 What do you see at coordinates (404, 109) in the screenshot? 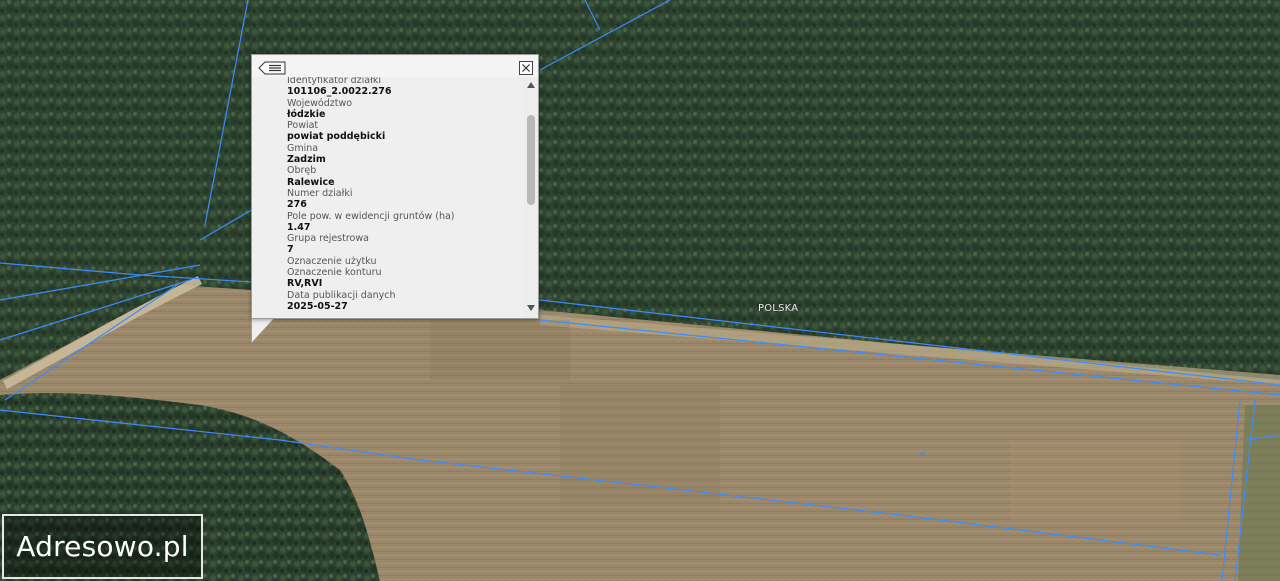
I see `attr-wojewodztwo: Województwo łódzkie` at bounding box center [404, 109].